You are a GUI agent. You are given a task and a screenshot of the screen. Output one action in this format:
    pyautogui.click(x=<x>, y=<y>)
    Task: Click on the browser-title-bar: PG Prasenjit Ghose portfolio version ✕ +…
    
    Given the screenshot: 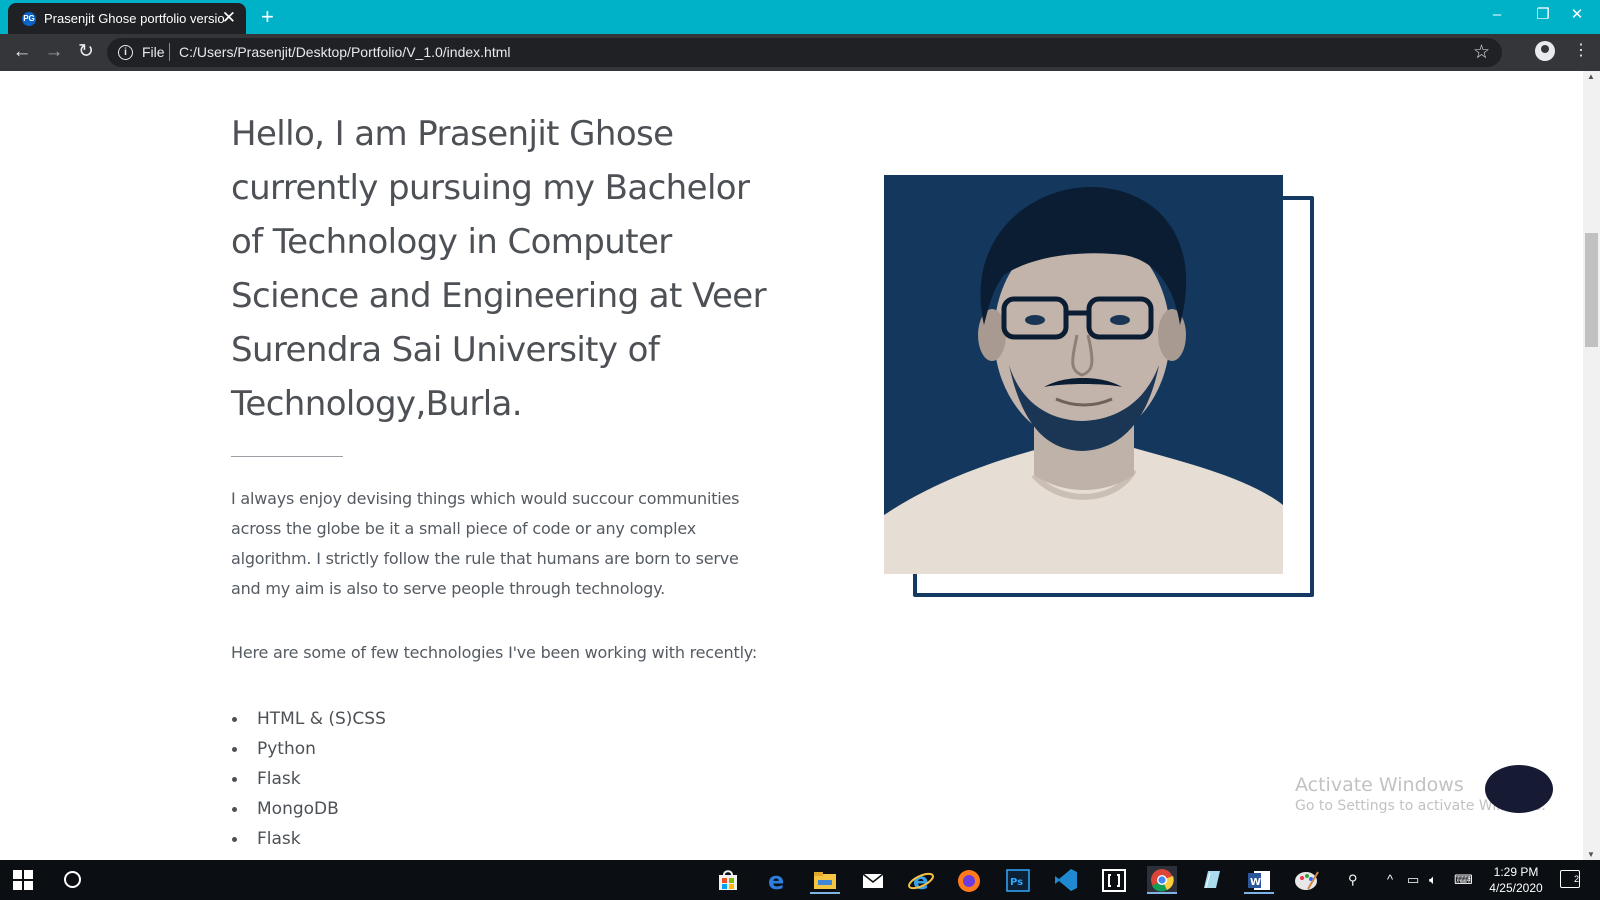 What is the action you would take?
    pyautogui.click(x=800, y=17)
    